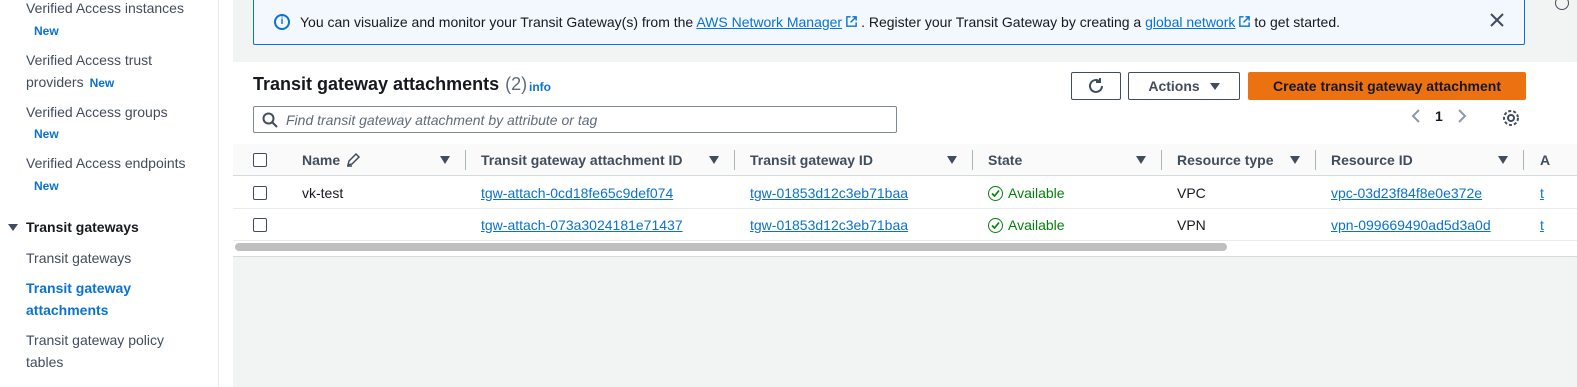 The image size is (1577, 387). I want to click on search-icon, so click(270, 120).